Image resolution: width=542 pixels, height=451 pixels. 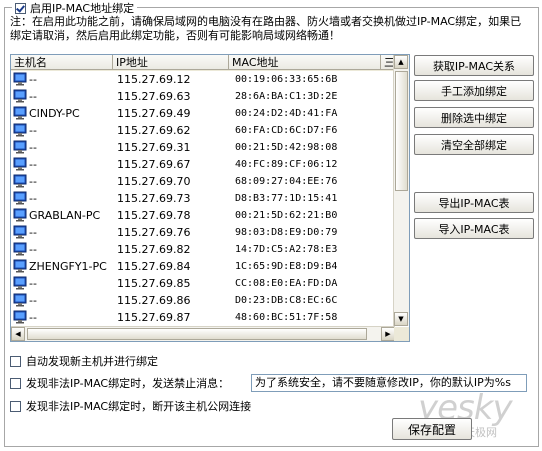 What do you see at coordinates (286, 215) in the screenshot?
I see `cell-mac: 00:21:5D:62:21:B0` at bounding box center [286, 215].